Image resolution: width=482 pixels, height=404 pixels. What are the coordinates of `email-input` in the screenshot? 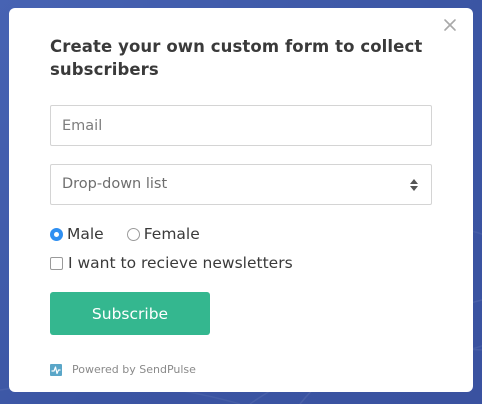 It's located at (241, 125).